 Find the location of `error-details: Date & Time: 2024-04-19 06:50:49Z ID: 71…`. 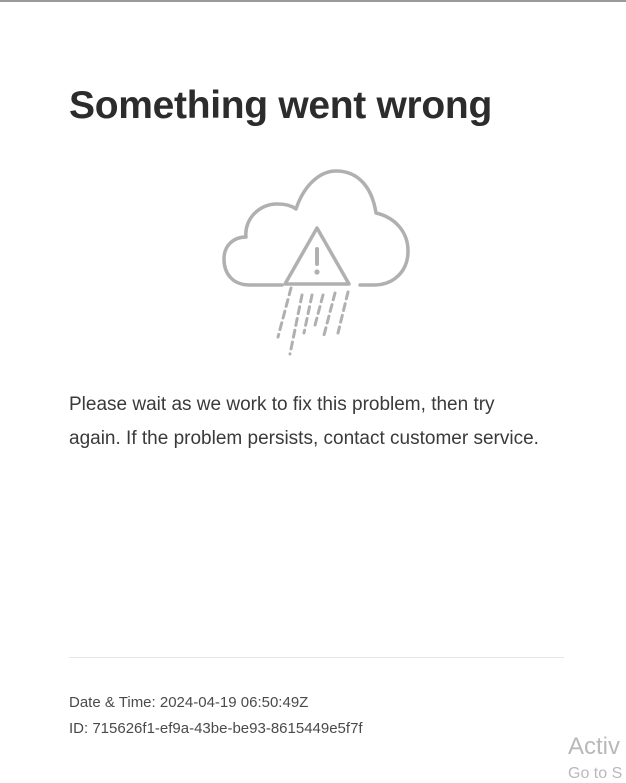

error-details: Date & Time: 2024-04-19 06:50:49Z ID: 71… is located at coordinates (216, 716).